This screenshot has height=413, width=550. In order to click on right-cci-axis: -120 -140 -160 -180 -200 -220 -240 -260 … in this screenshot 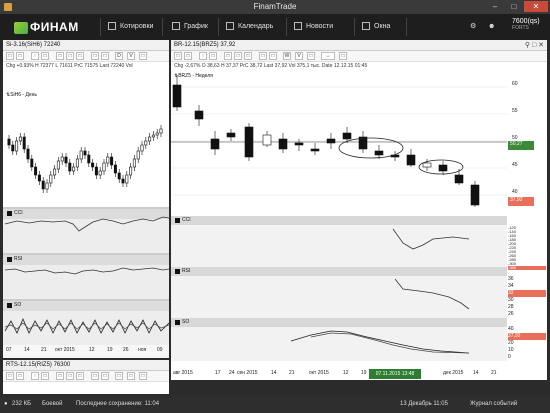, I will do `click(527, 248)`.